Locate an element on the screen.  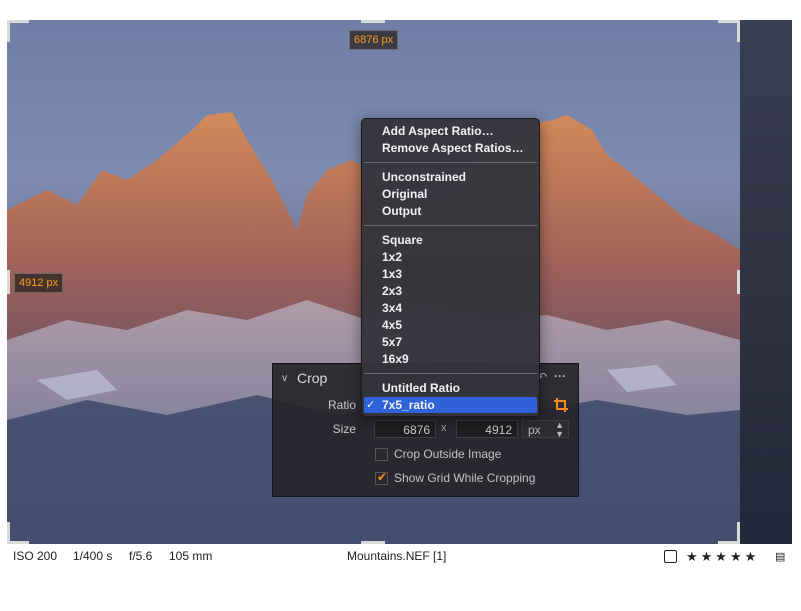
crop-panel-title: Crop is located at coordinates (312, 378).